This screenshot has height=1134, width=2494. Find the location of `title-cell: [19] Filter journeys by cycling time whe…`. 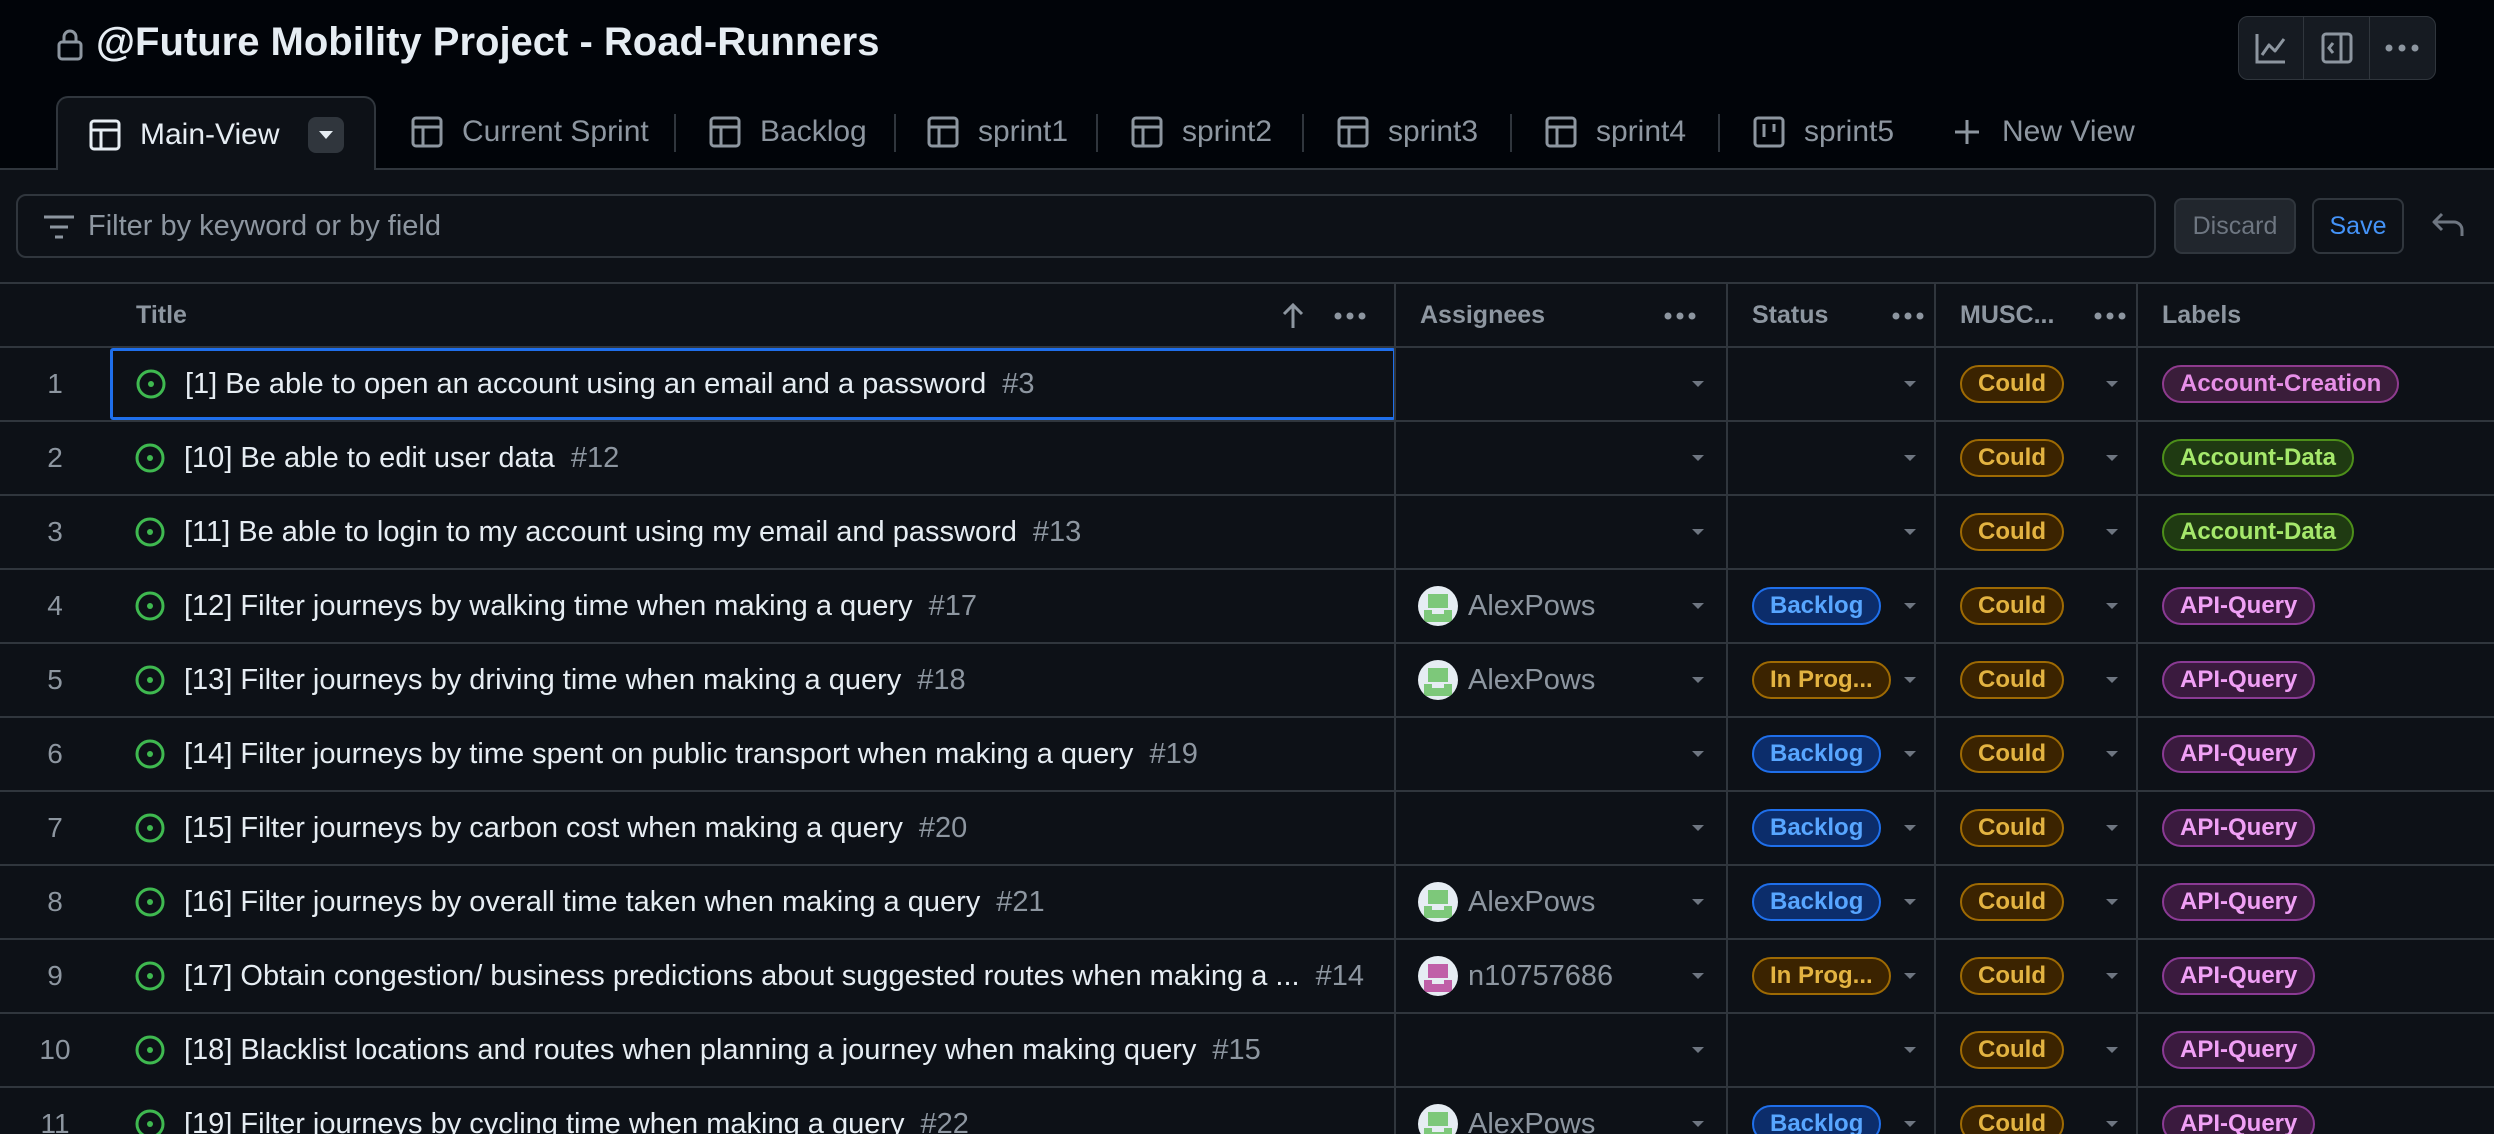

title-cell: [19] Filter journeys by cycling time whe… is located at coordinates (752, 1111).